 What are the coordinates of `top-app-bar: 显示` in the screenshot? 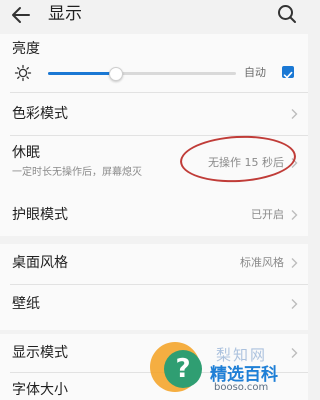 It's located at (154, 15).